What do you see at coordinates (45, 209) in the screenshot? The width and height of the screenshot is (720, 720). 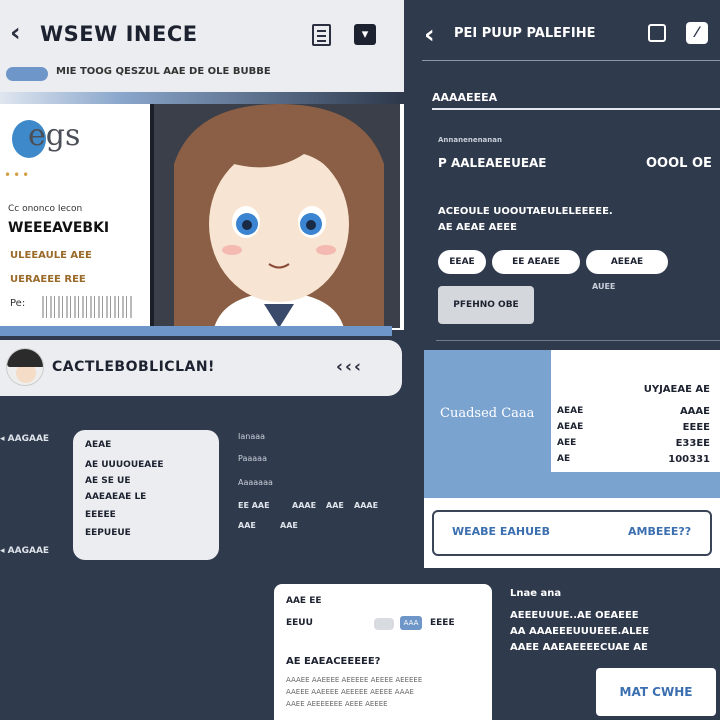 I see `card-line-1: Cc ononco Iecon` at bounding box center [45, 209].